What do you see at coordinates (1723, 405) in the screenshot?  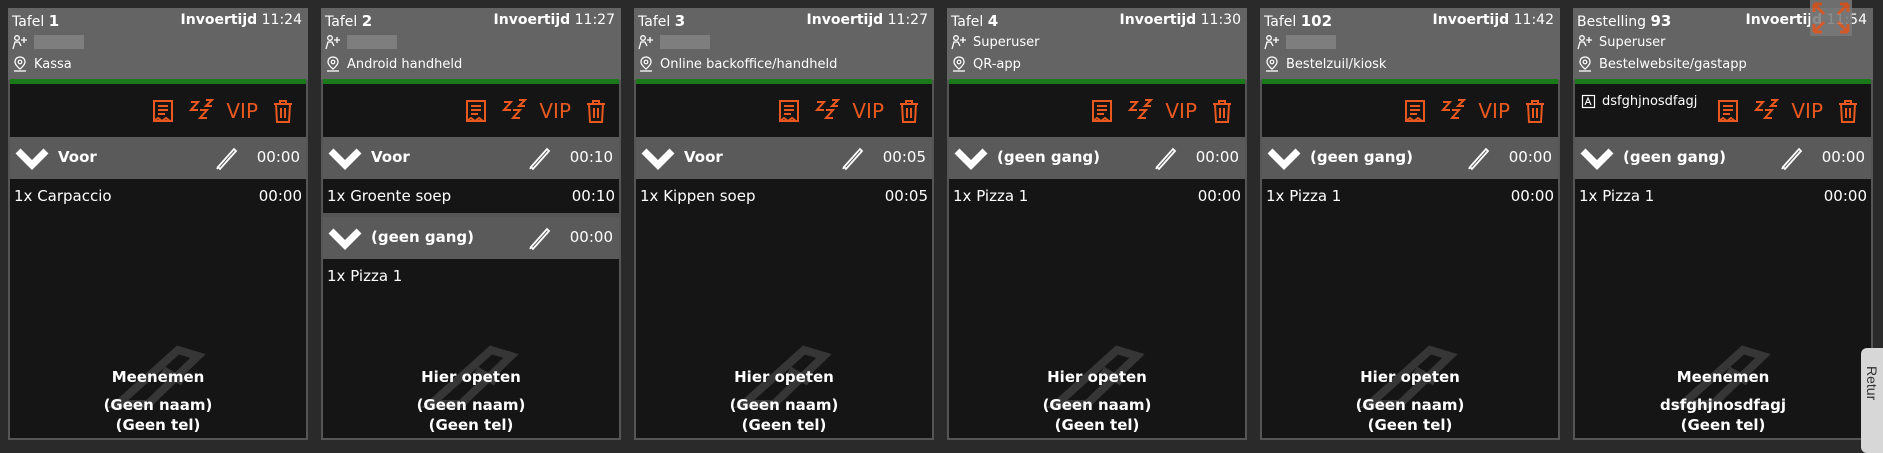 I see `customer-name: dsfghjnosdfagj` at bounding box center [1723, 405].